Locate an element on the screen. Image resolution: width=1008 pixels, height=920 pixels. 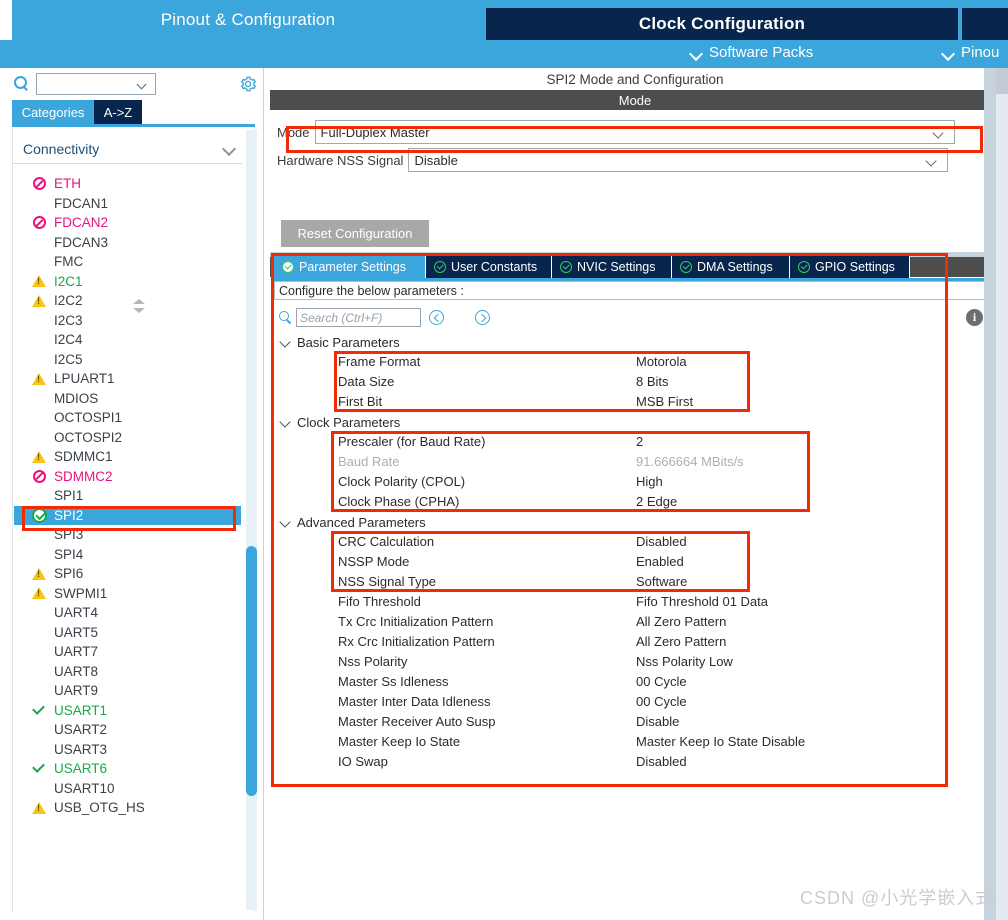
sidebar-item-uart5: UART5 is located at coordinates (127, 632).